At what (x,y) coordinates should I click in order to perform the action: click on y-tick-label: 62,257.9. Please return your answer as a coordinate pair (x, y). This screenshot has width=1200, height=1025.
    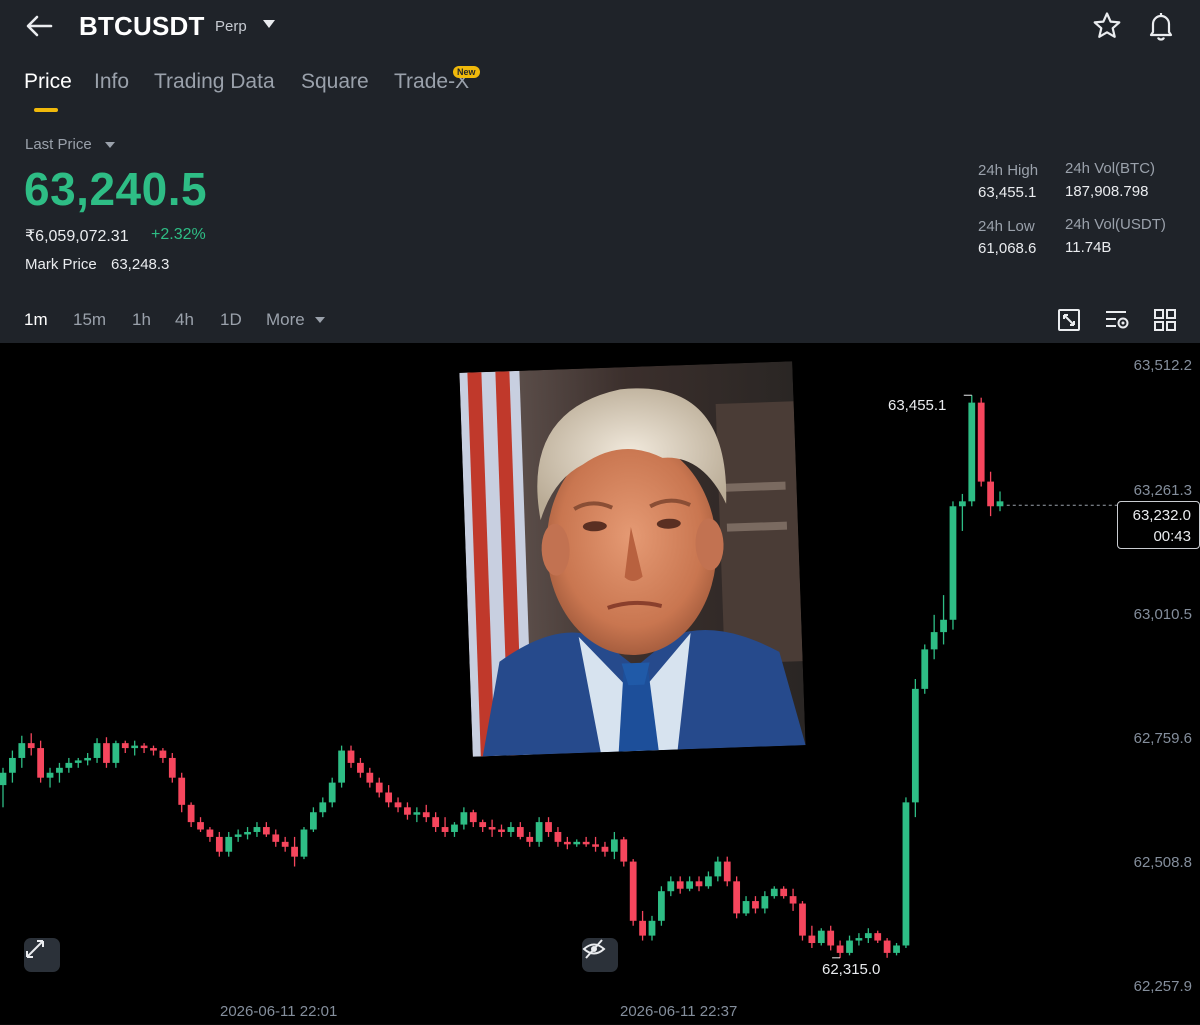
    Looking at the image, I should click on (1162, 986).